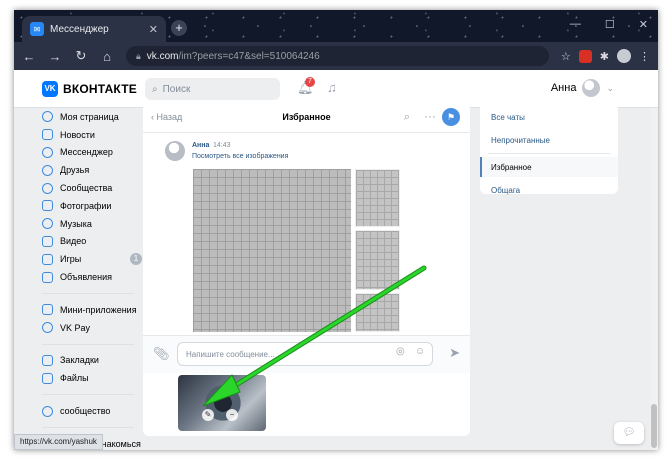  What do you see at coordinates (92, 361) in the screenshot?
I see `sidebar-item-bookmarks: Закладки` at bounding box center [92, 361].